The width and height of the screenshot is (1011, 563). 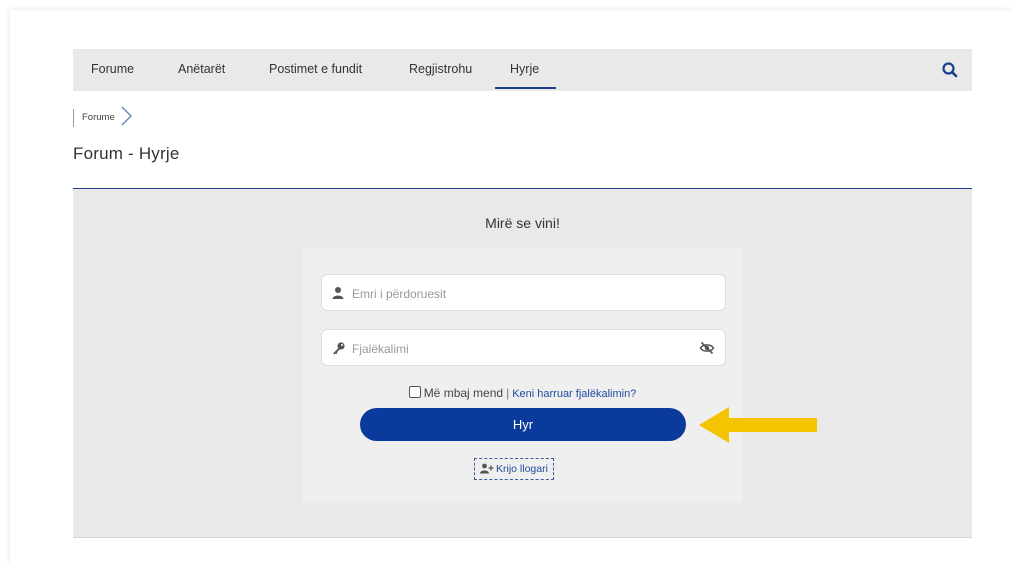 I want to click on nav-item-regjistrohu: Regjistrohu, so click(x=440, y=70).